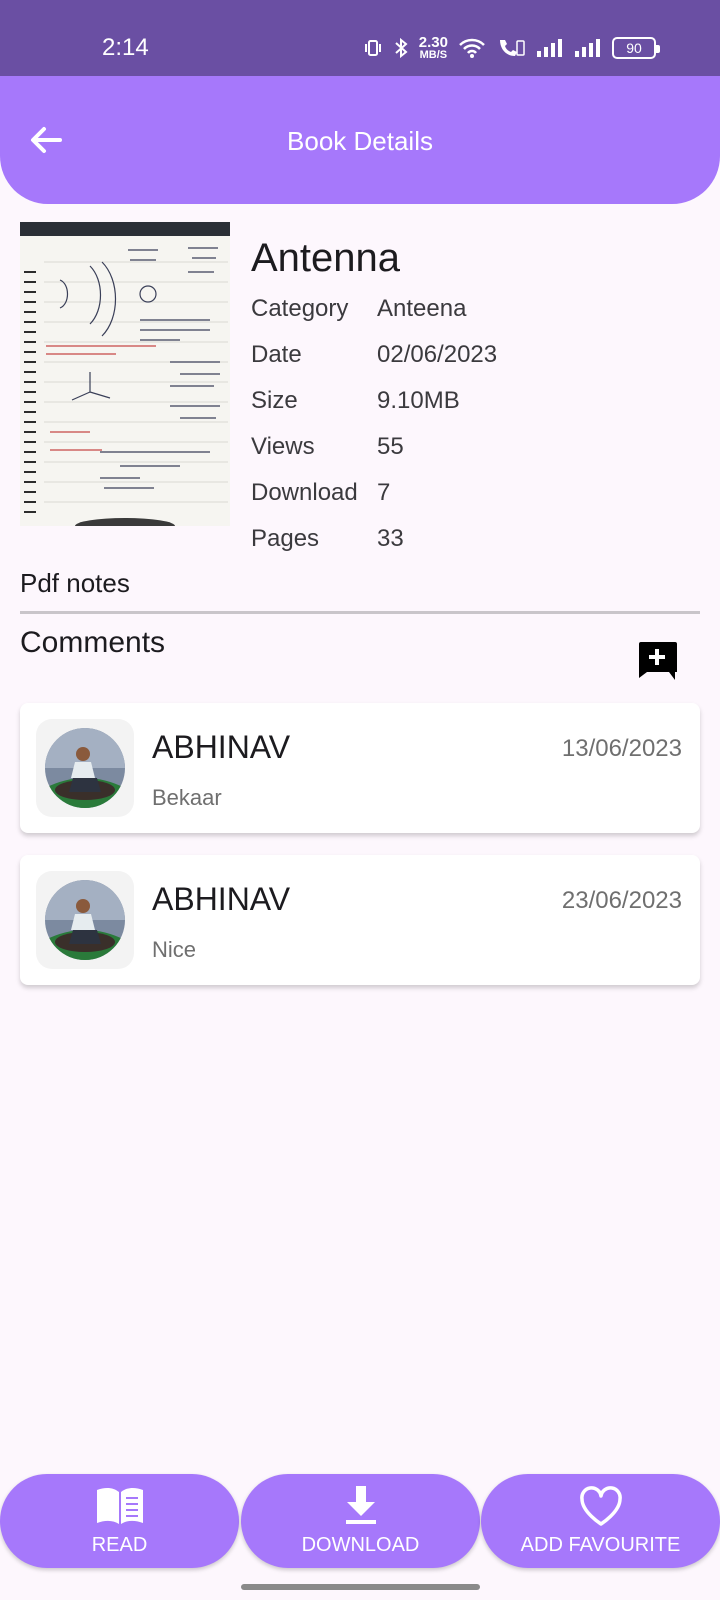  Describe the element at coordinates (621, 900) in the screenshot. I see `comment-date: 23/06/2023` at that location.